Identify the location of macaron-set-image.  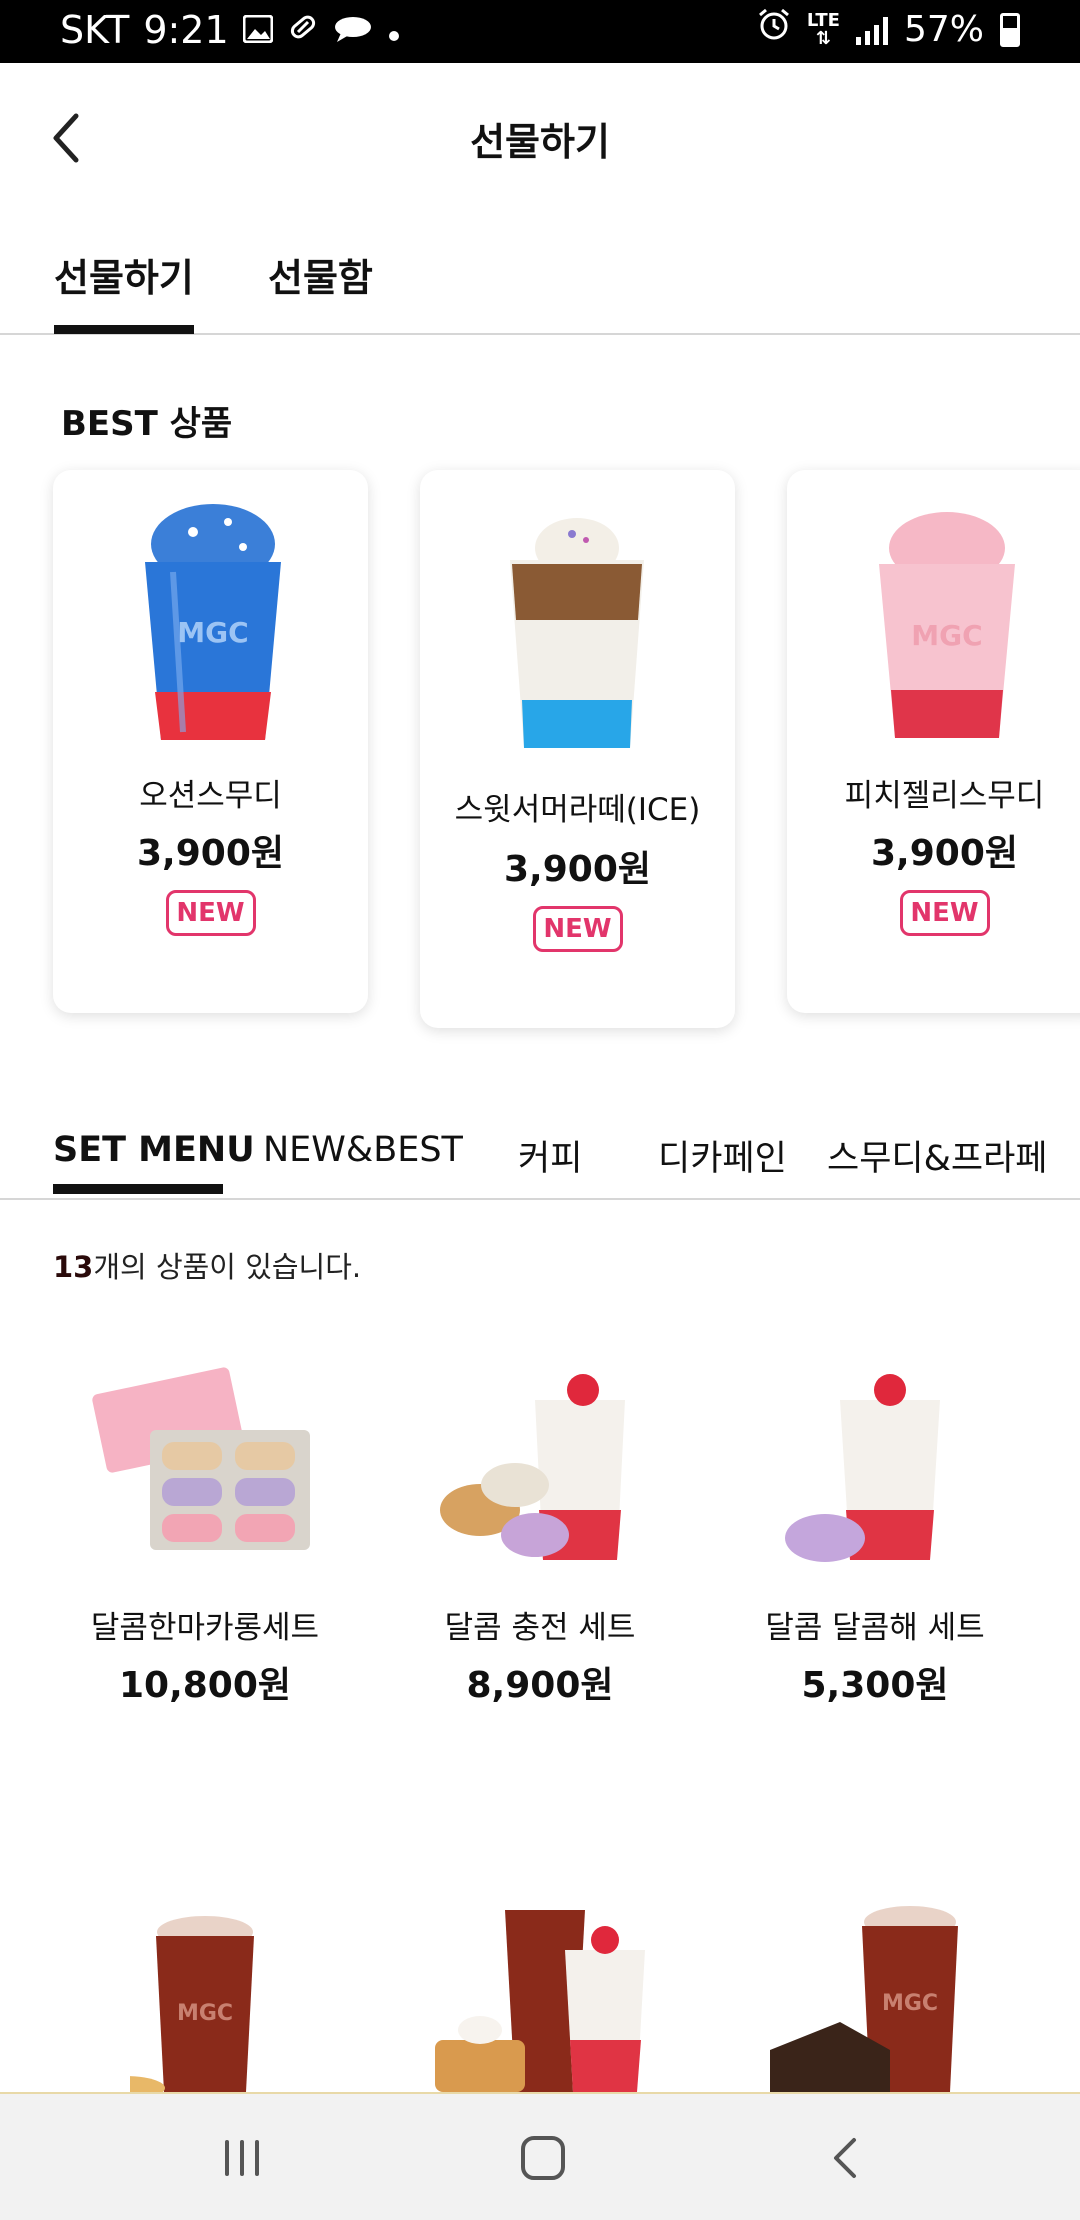
(201, 1458).